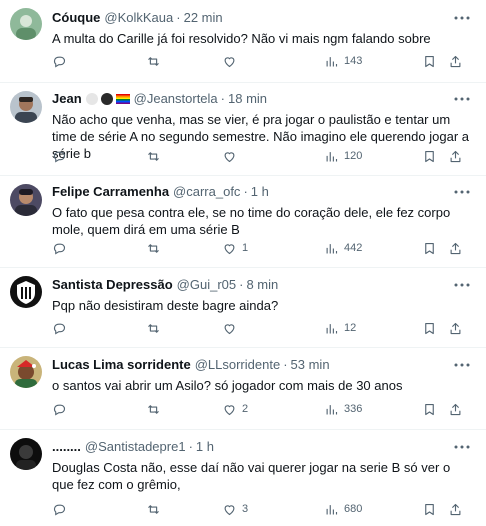 The height and width of the screenshot is (526, 486). What do you see at coordinates (165, 305) in the screenshot?
I see `tweet-text: Pqp não desistiram deste bagre ainda?` at bounding box center [165, 305].